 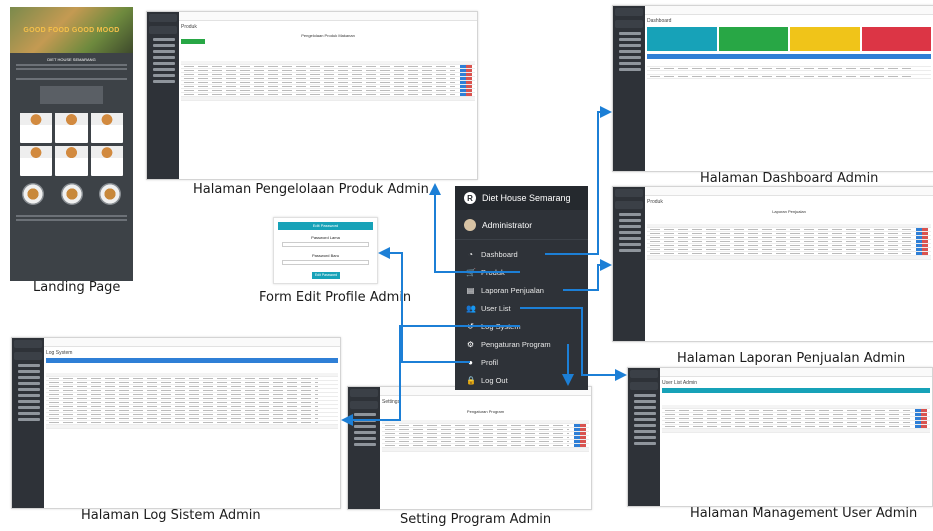 What do you see at coordinates (471, 308) in the screenshot?
I see `users-icon: 👥` at bounding box center [471, 308].